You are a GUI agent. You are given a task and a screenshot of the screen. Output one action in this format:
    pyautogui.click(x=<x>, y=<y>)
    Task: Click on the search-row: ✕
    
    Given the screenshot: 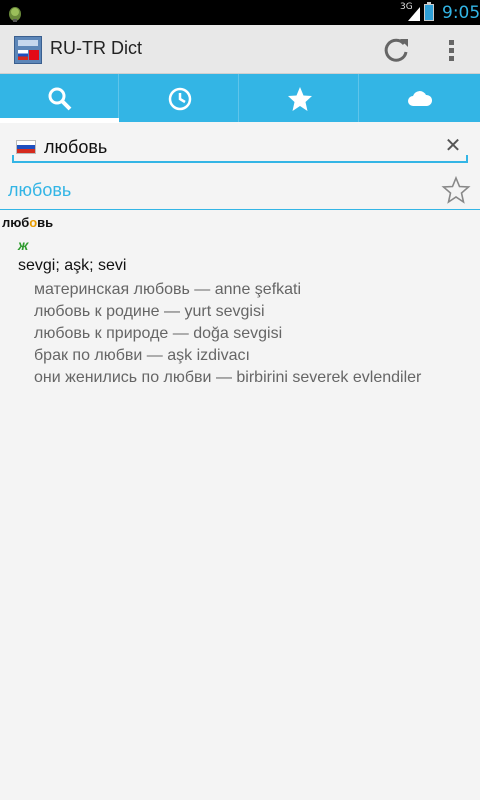 What is the action you would take?
    pyautogui.click(x=240, y=149)
    